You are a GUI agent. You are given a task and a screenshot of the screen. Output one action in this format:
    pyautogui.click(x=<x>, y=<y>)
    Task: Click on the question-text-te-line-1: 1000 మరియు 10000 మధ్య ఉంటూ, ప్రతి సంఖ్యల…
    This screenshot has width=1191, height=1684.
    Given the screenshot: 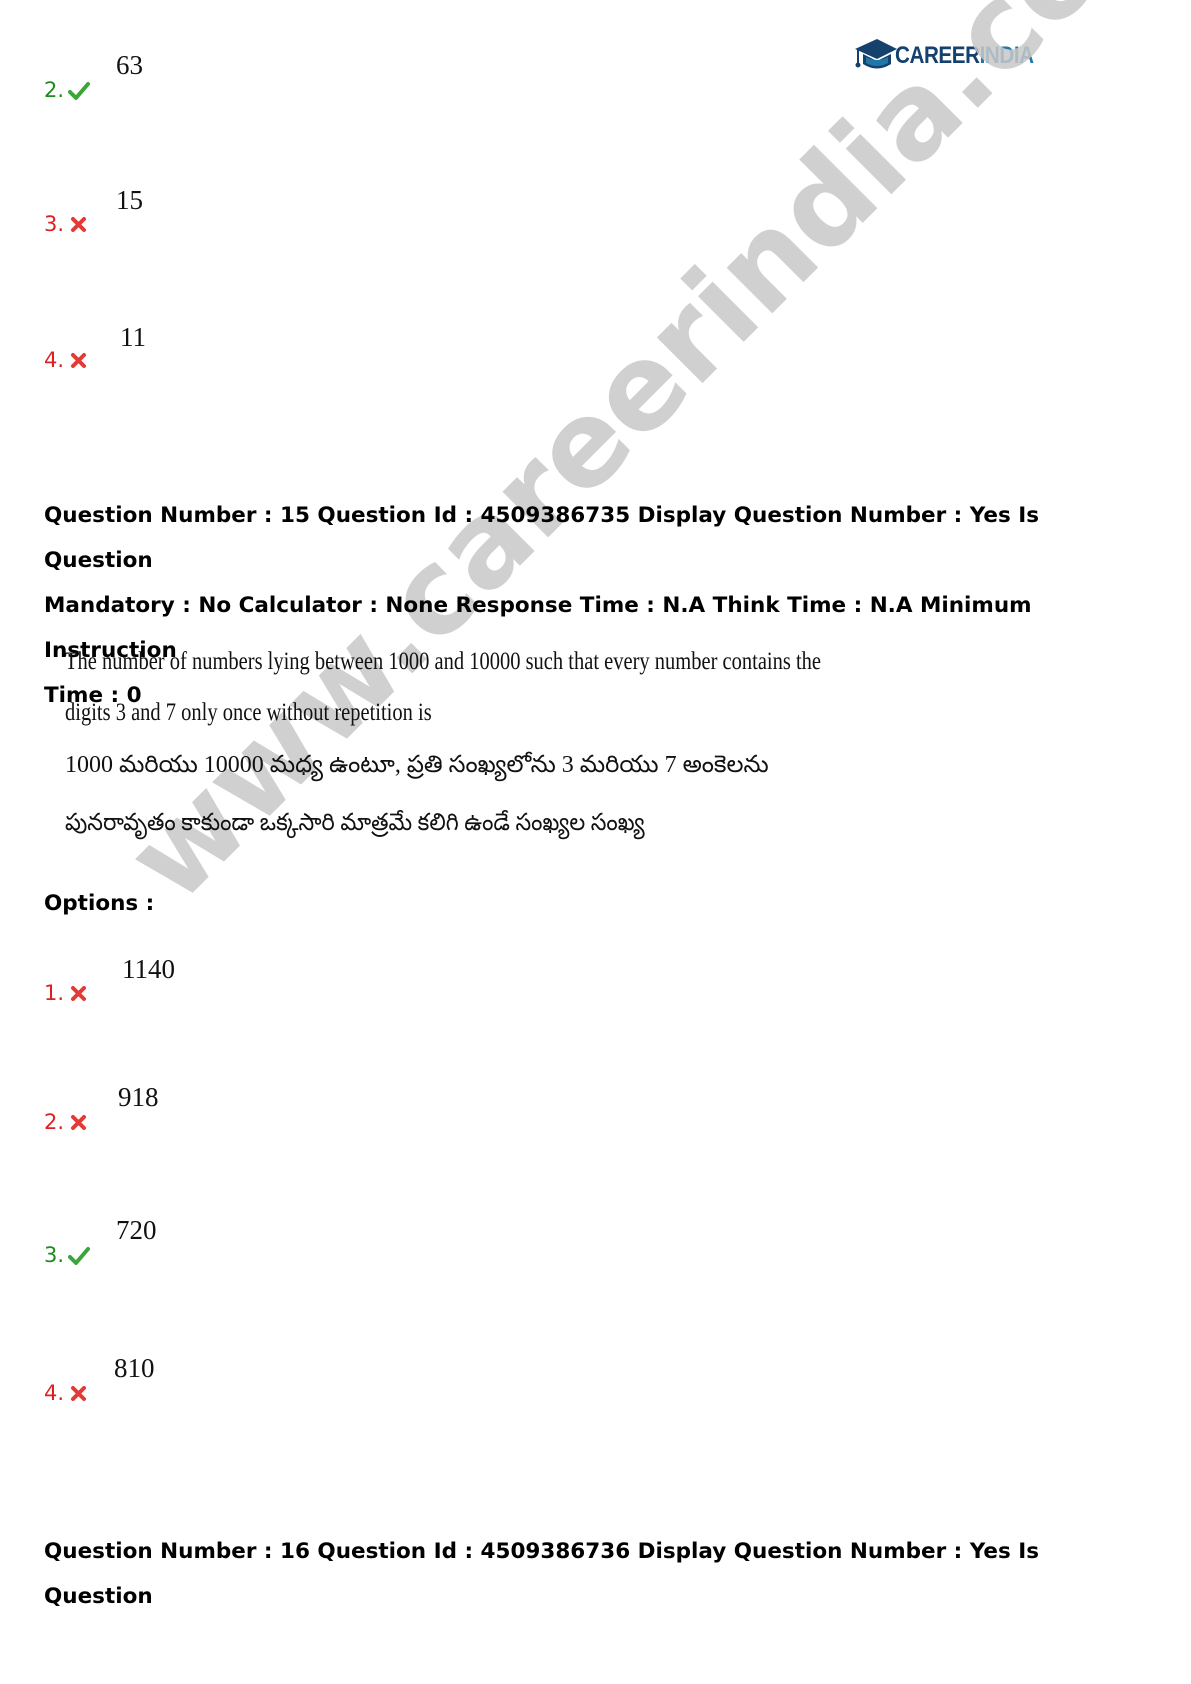 What is the action you would take?
    pyautogui.click(x=417, y=765)
    